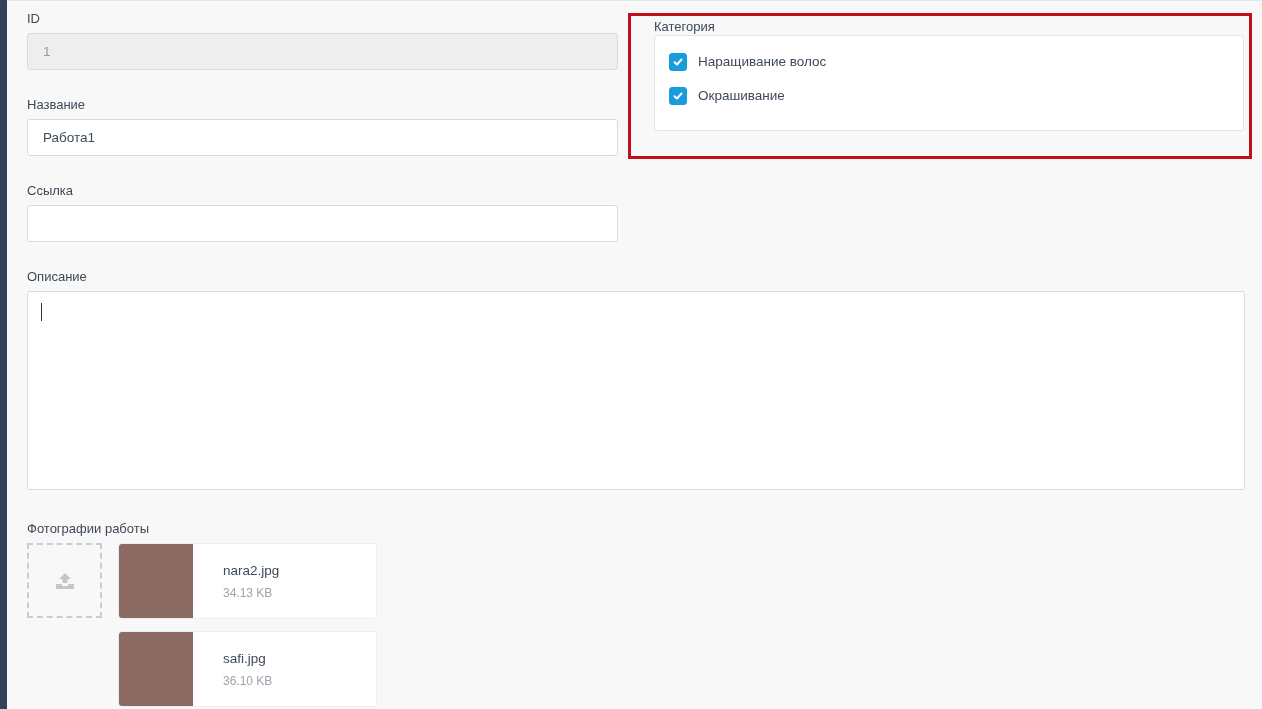 Image resolution: width=1262 pixels, height=709 pixels. What do you see at coordinates (322, 137) in the screenshot?
I see `text-field: Работа1` at bounding box center [322, 137].